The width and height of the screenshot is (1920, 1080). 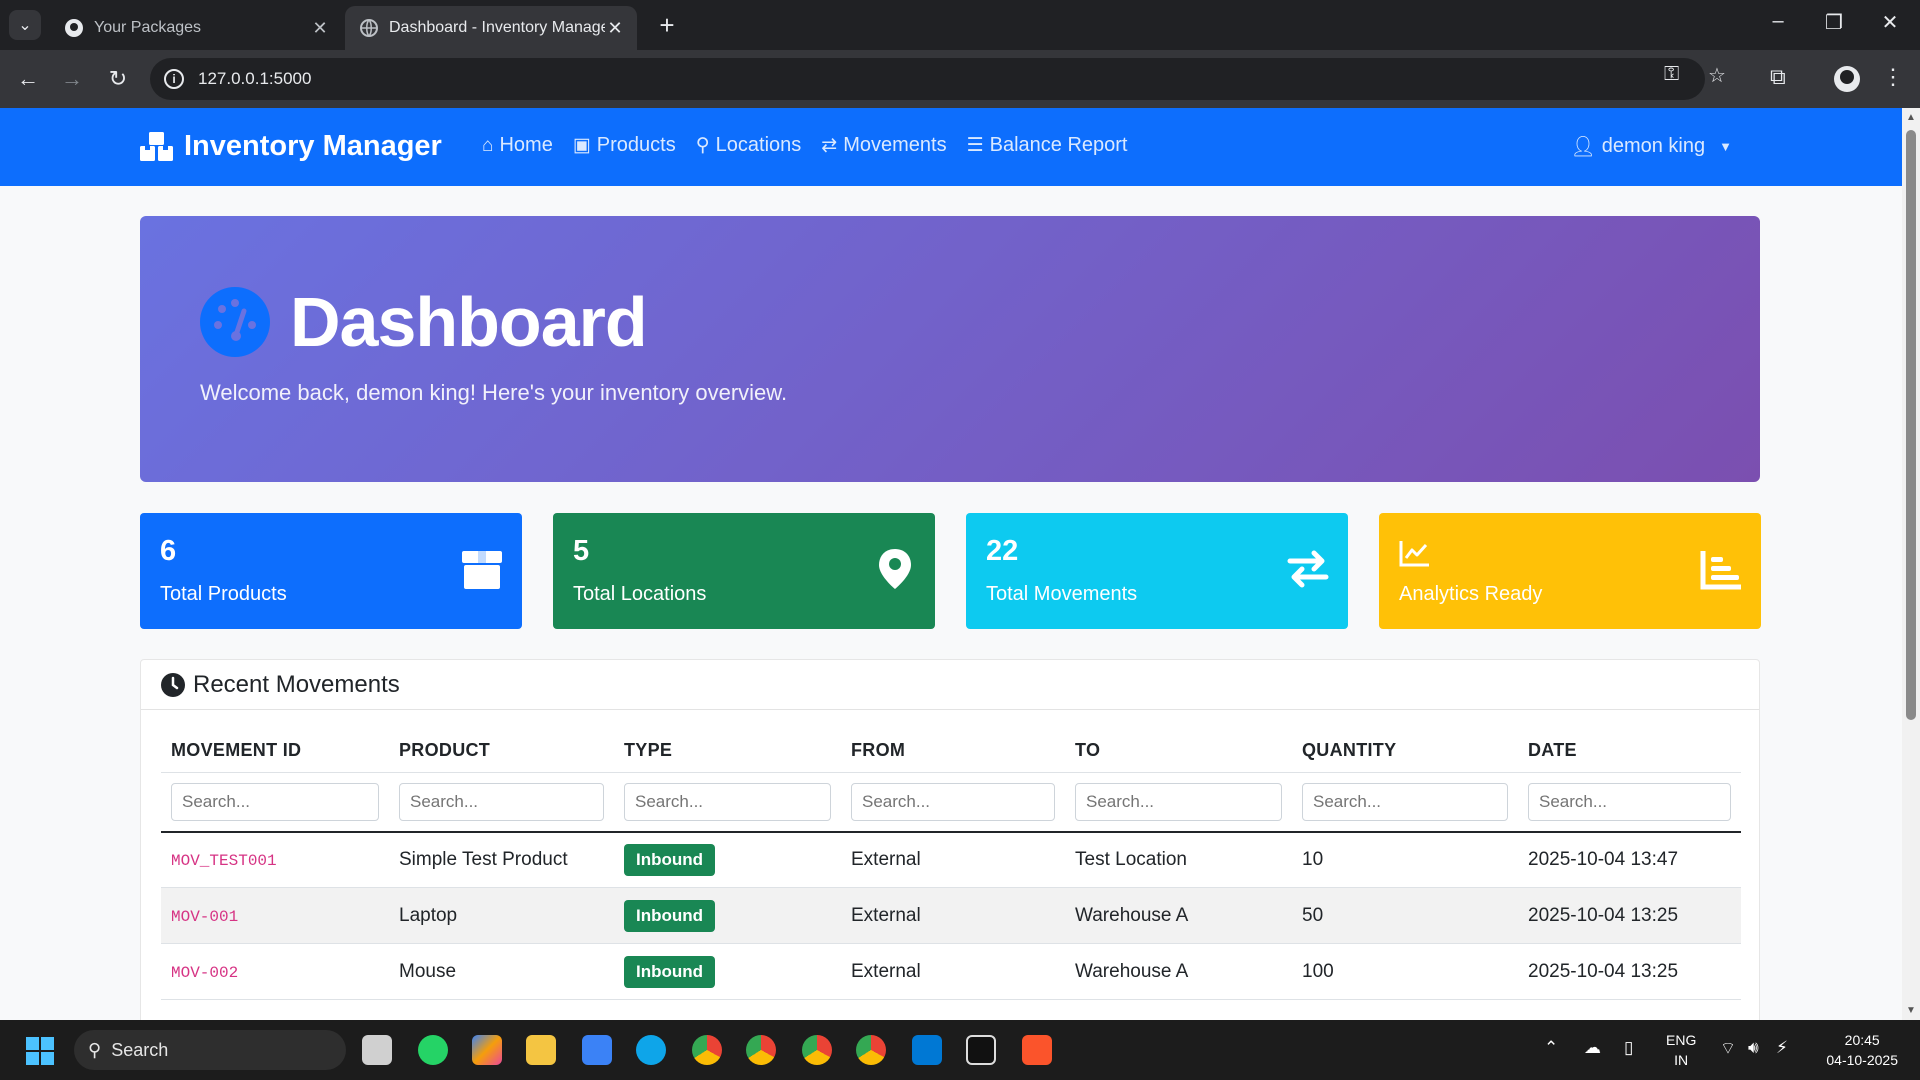 I want to click on exchange-icon, so click(x=1308, y=569).